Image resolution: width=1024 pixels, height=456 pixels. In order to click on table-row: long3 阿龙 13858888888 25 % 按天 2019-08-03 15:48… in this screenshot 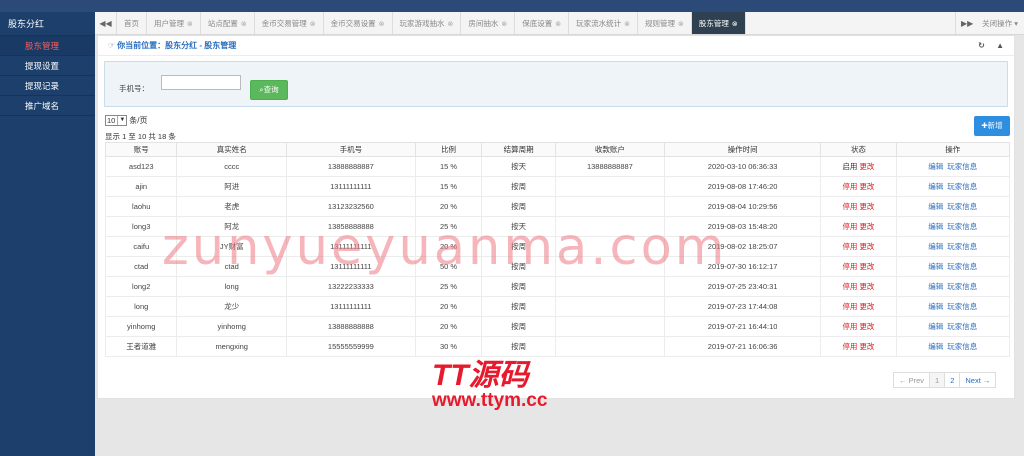, I will do `click(557, 226)`.